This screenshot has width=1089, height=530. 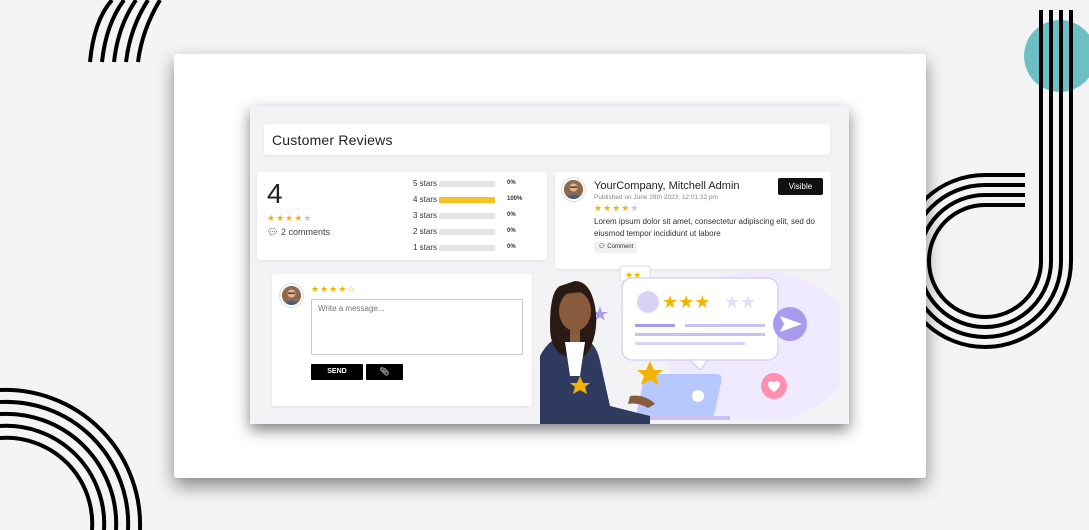 What do you see at coordinates (125, 31) in the screenshot?
I see `decorative-stripes-top-left` at bounding box center [125, 31].